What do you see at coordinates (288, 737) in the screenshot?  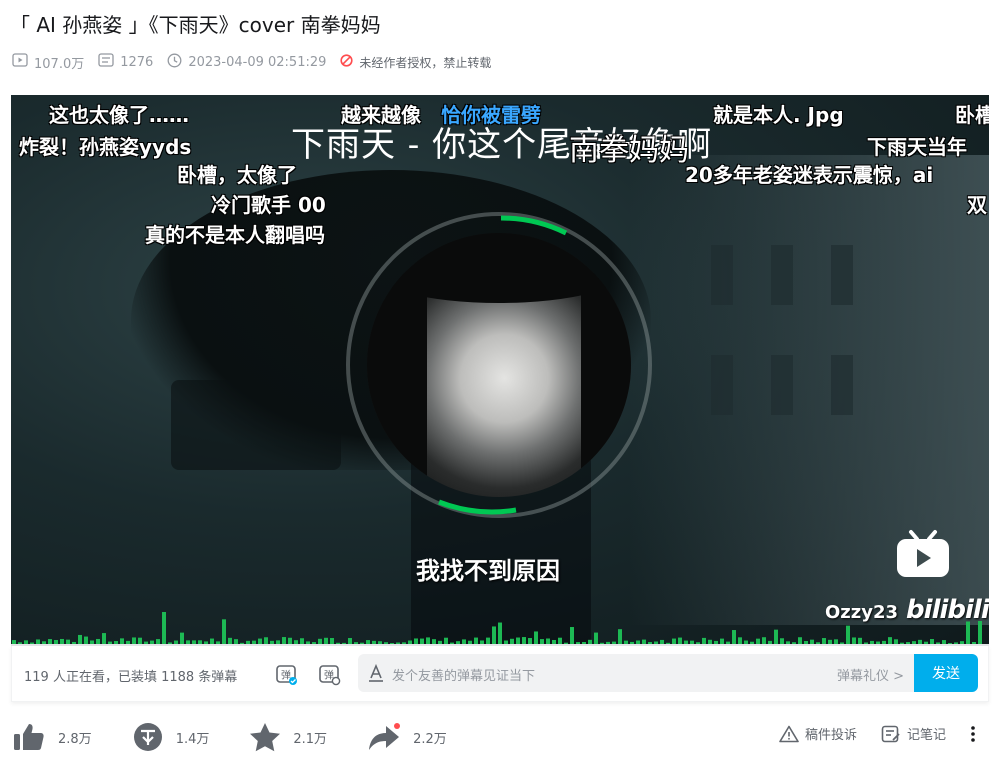 I see `favorite-button: 2.1万` at bounding box center [288, 737].